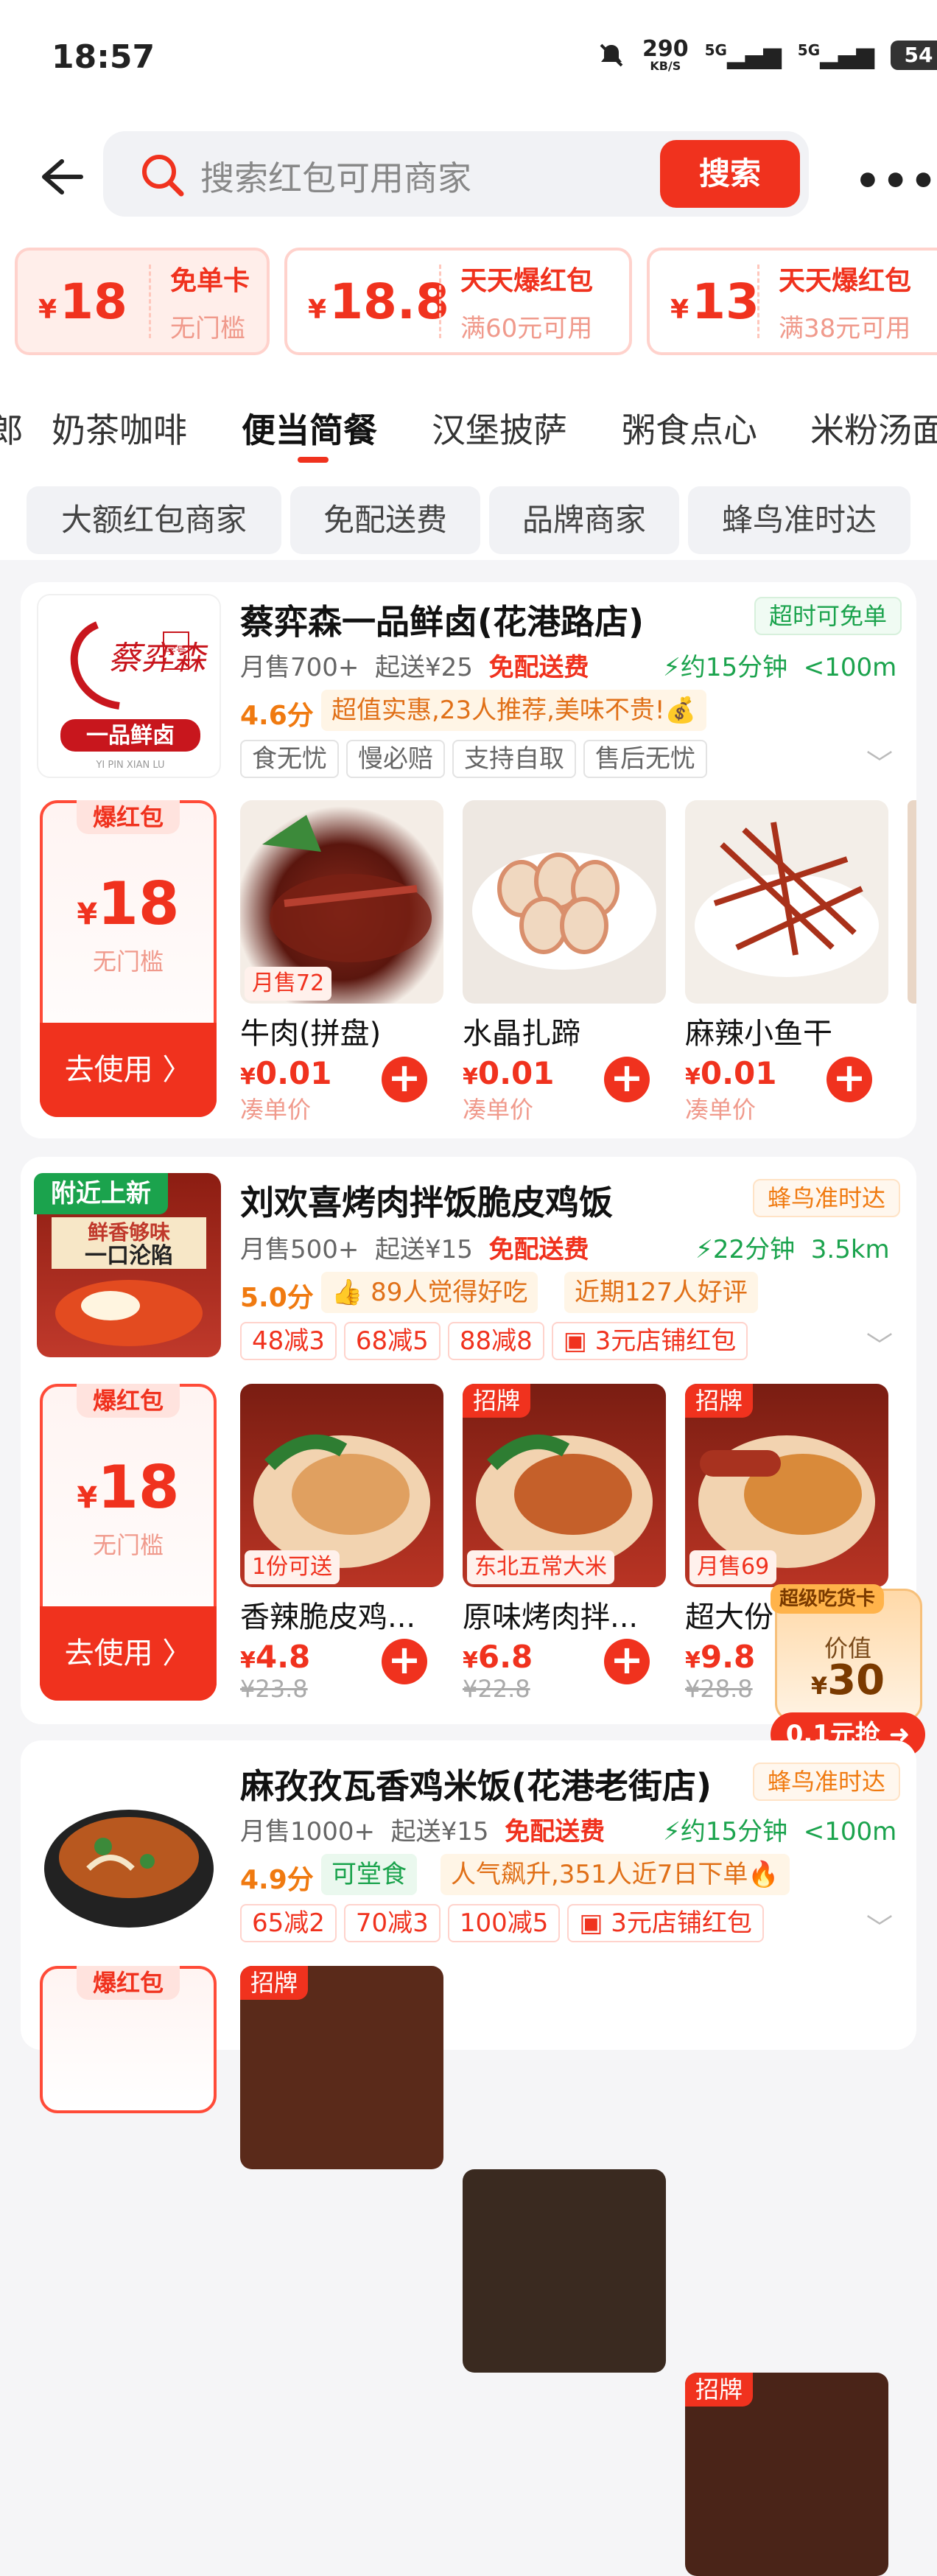 The height and width of the screenshot is (2576, 937). I want to click on store-logo-image: 蔡弈森 字号 一品鲜卤 YI PIN XIAN LU, so click(134, 696).